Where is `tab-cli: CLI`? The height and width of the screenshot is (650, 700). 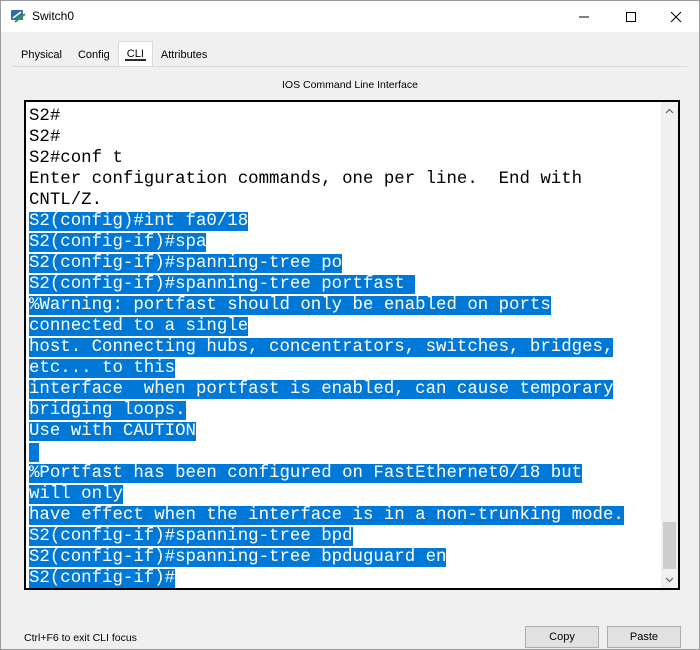
tab-cli: CLI is located at coordinates (135, 53).